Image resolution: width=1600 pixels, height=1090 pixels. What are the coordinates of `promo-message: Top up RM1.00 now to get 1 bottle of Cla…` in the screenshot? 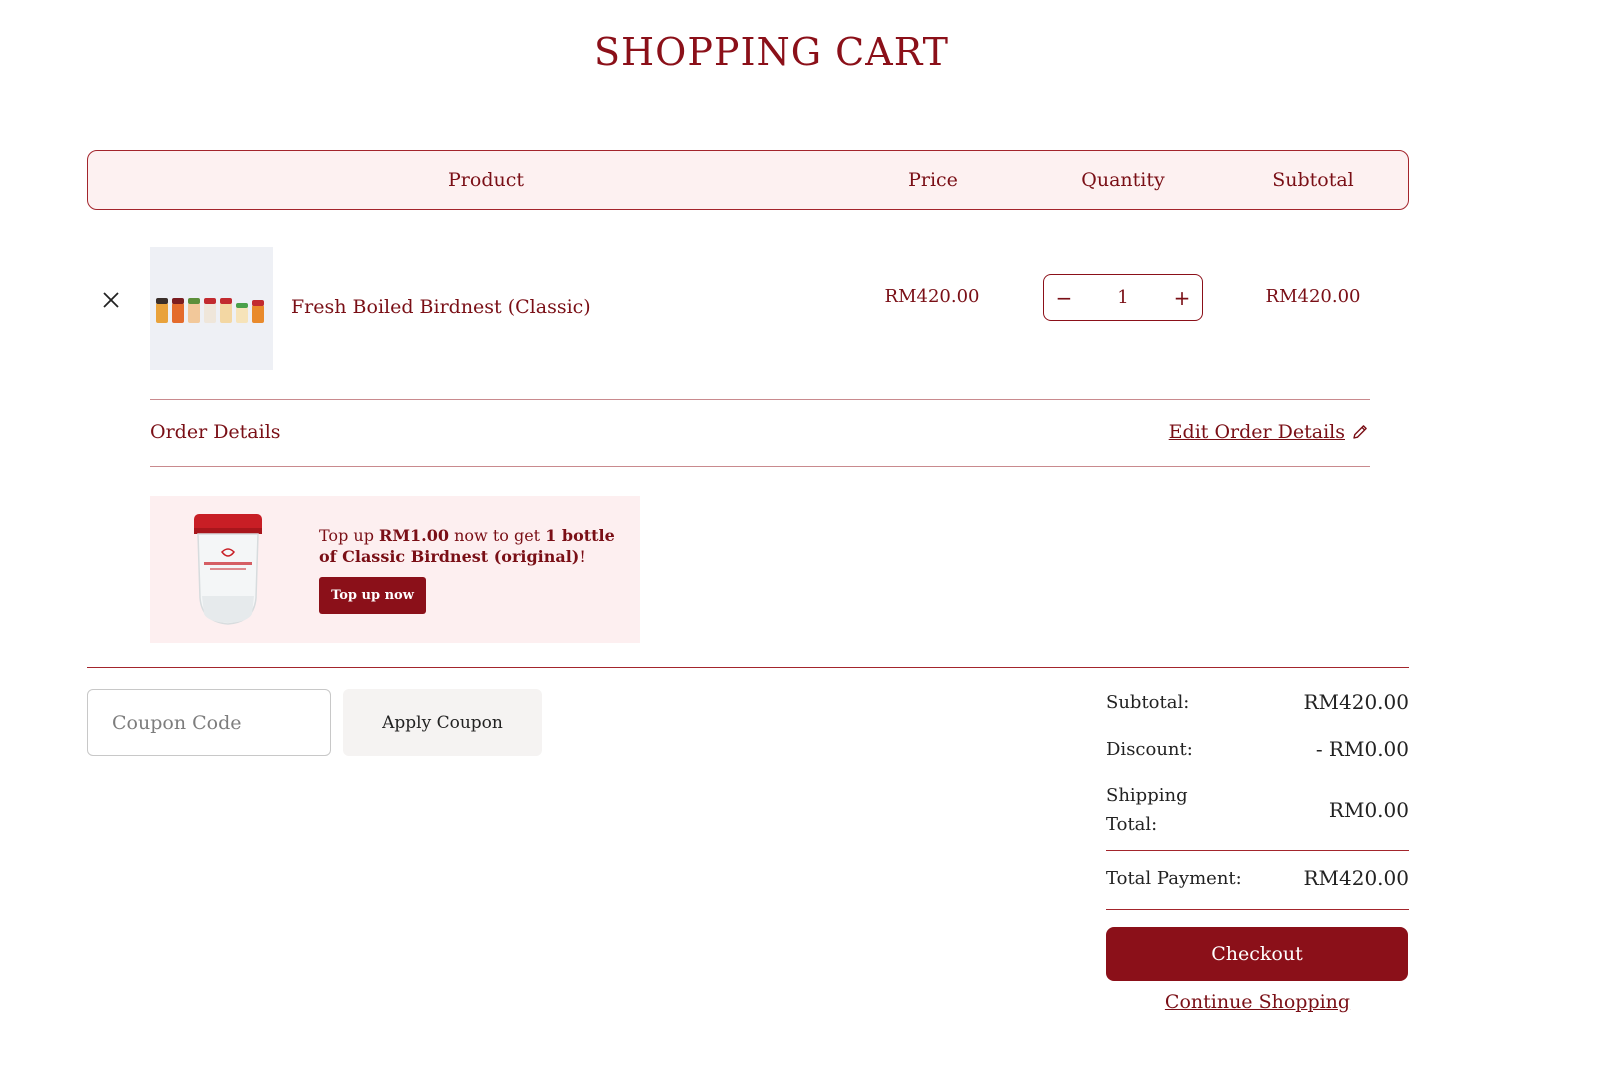 It's located at (467, 546).